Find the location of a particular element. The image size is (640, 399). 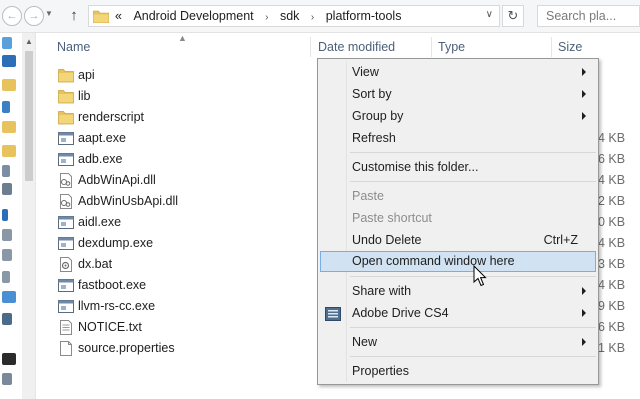

file-row: fastboot.exe is located at coordinates (186, 285).